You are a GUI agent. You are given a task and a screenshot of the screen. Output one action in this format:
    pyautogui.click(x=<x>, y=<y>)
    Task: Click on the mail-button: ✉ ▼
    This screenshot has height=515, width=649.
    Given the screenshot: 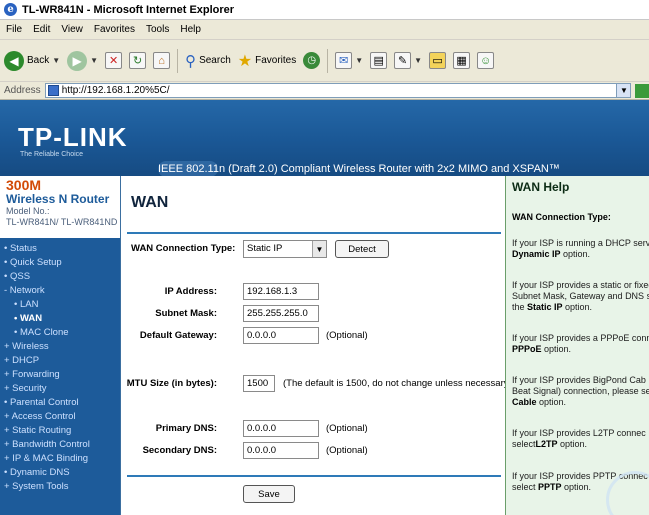 What is the action you would take?
    pyautogui.click(x=349, y=61)
    